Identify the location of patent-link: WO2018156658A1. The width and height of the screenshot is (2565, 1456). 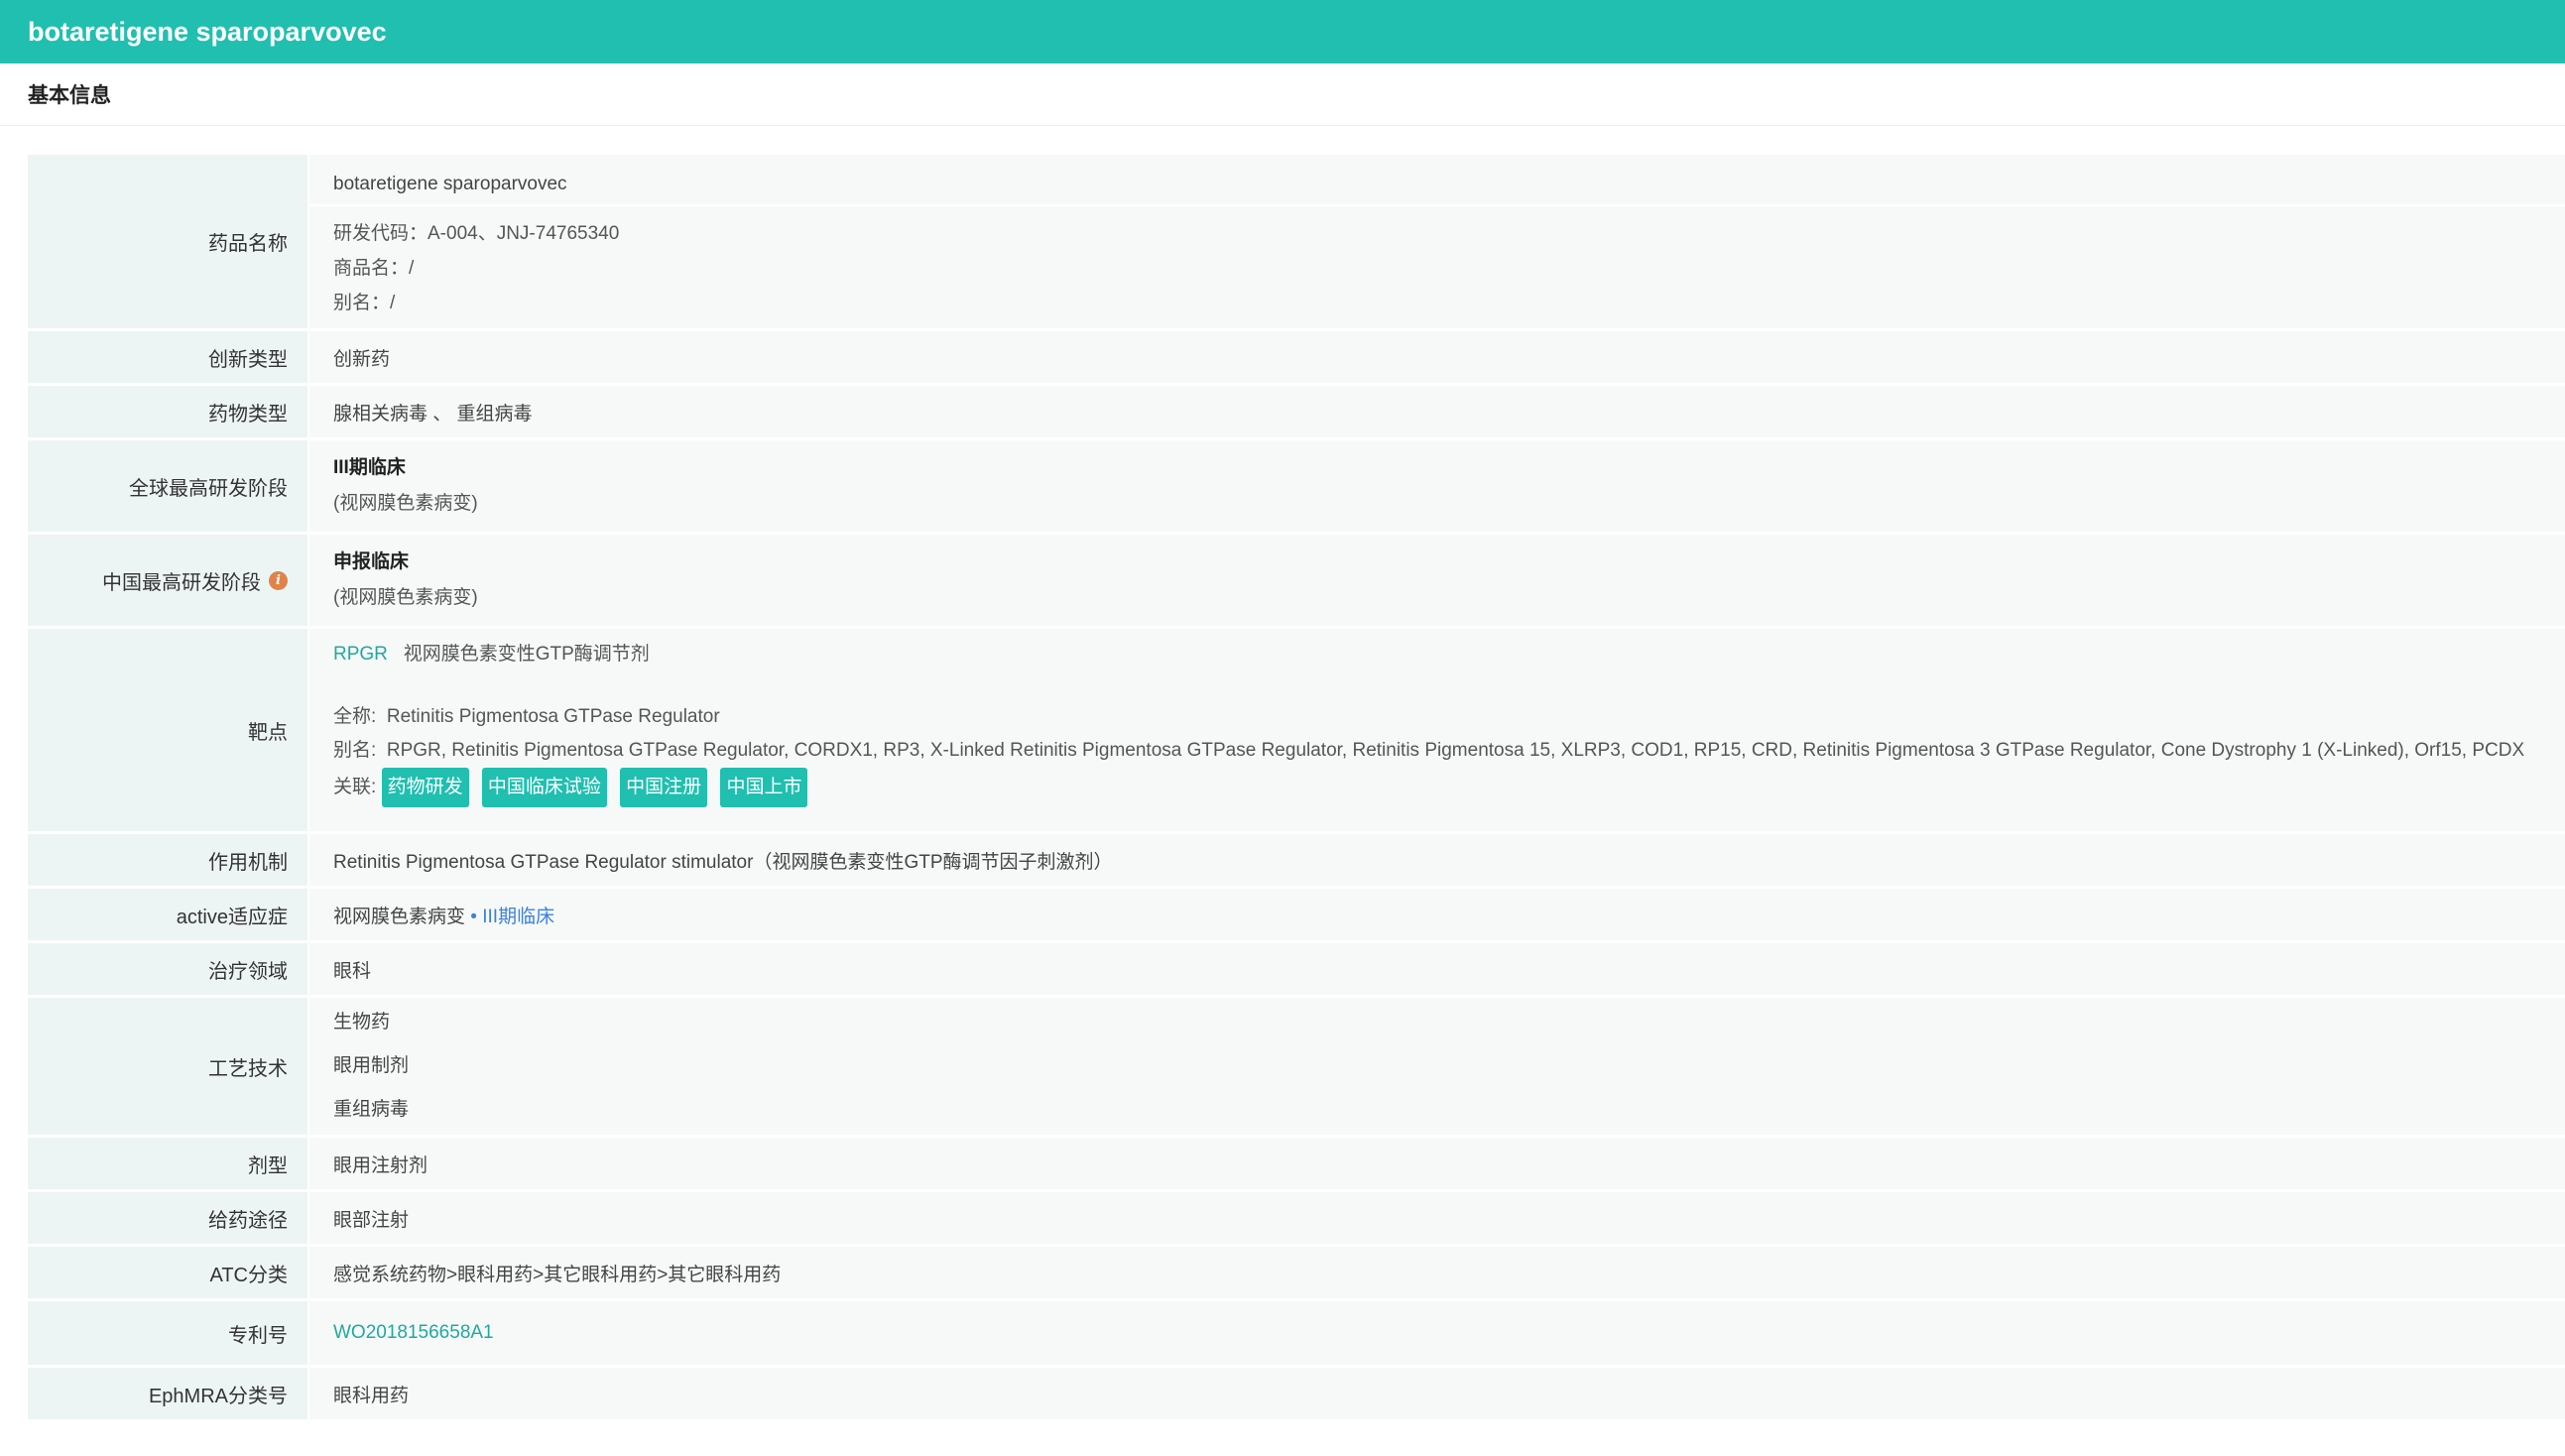
(1449, 1333).